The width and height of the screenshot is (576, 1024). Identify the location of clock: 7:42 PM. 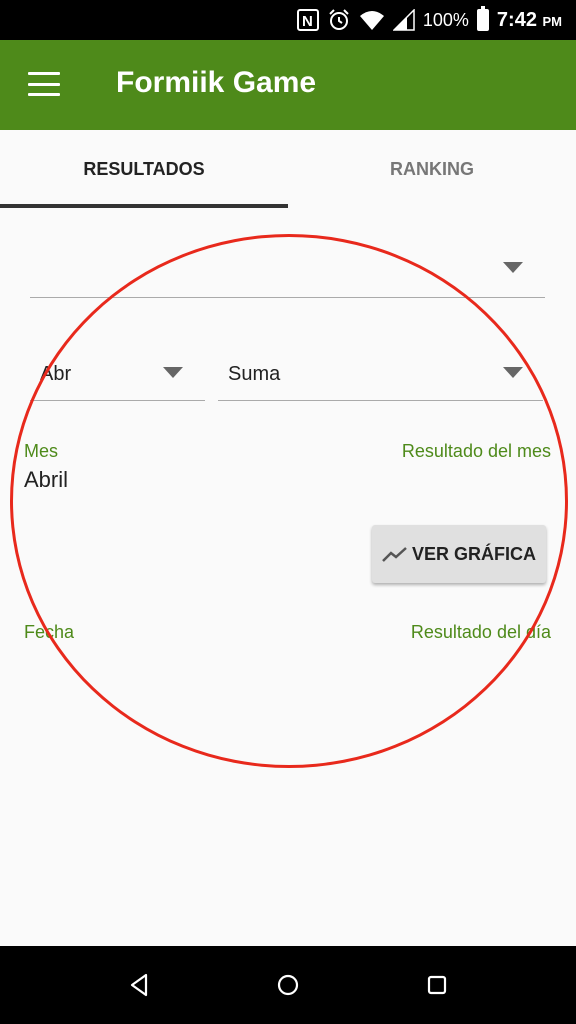
(529, 20).